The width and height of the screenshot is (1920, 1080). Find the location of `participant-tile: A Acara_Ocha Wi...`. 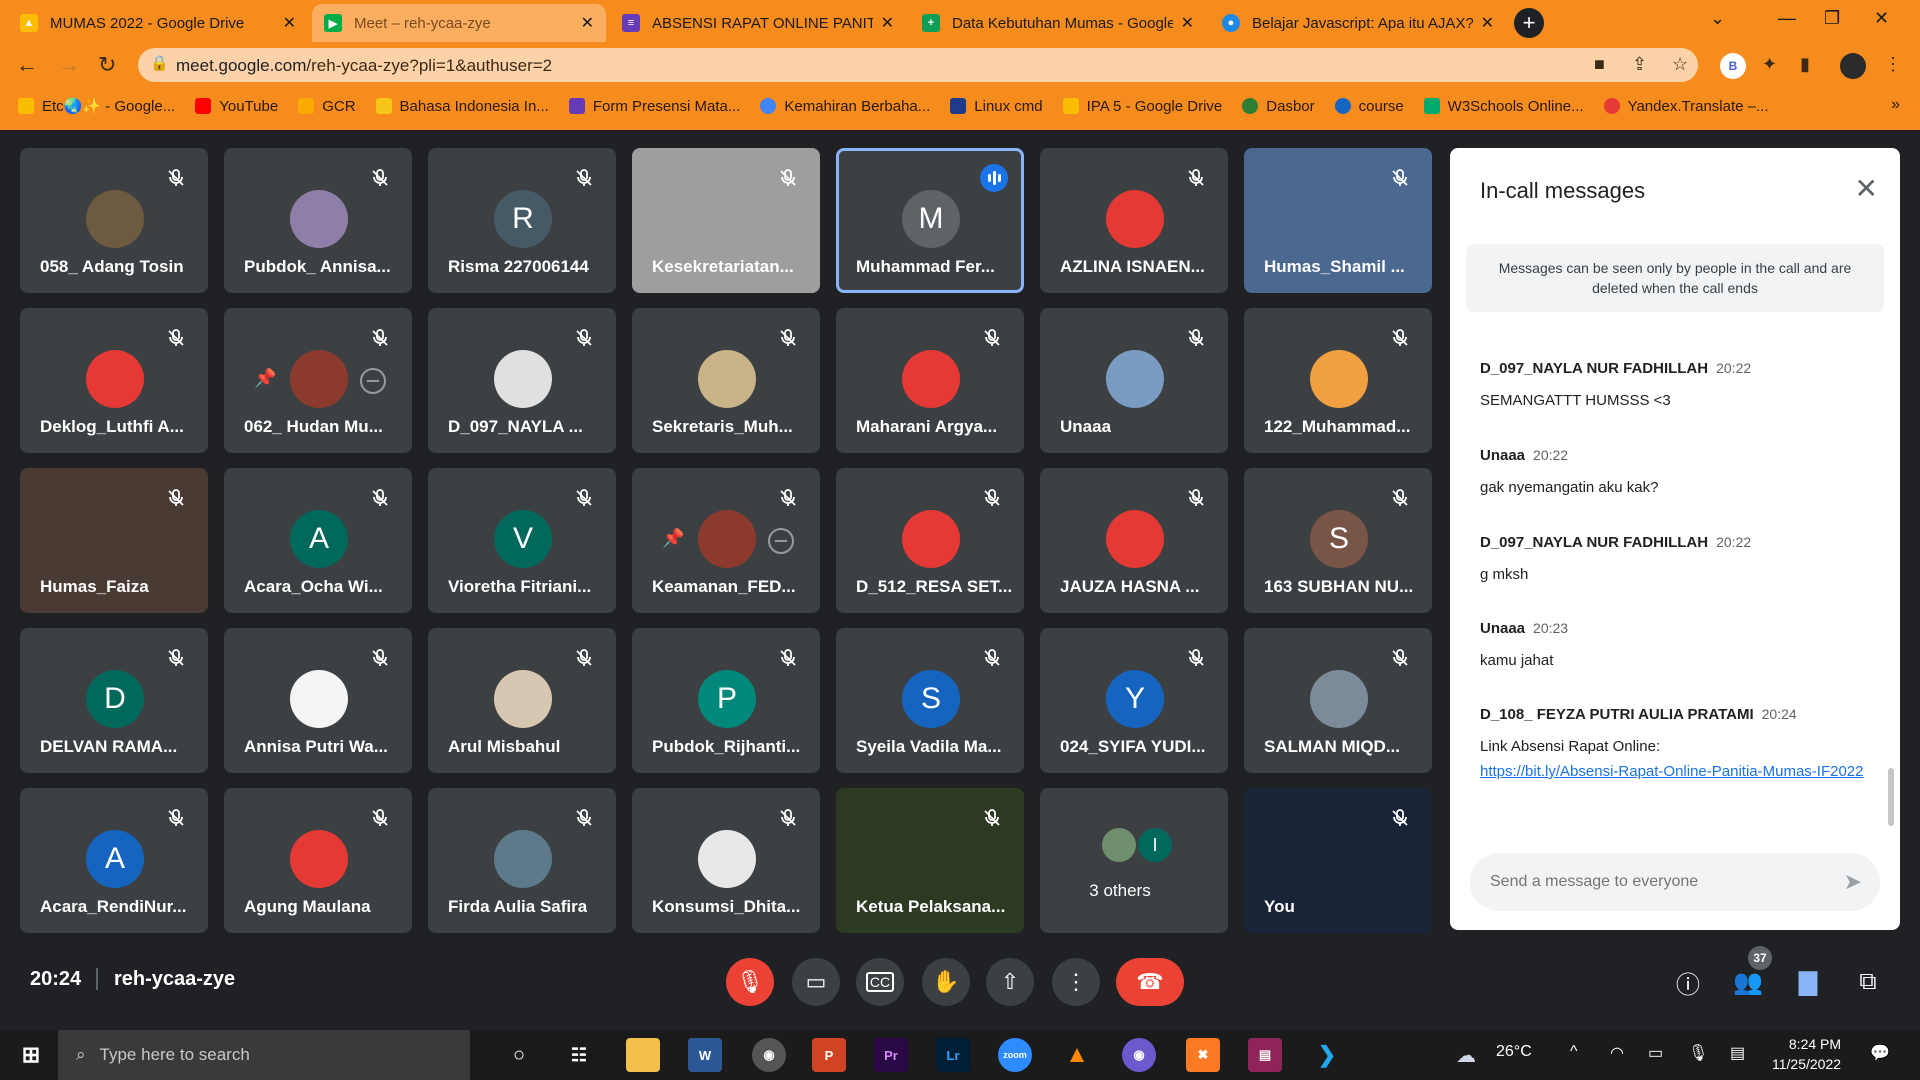

participant-tile: A Acara_Ocha Wi... is located at coordinates (318, 540).